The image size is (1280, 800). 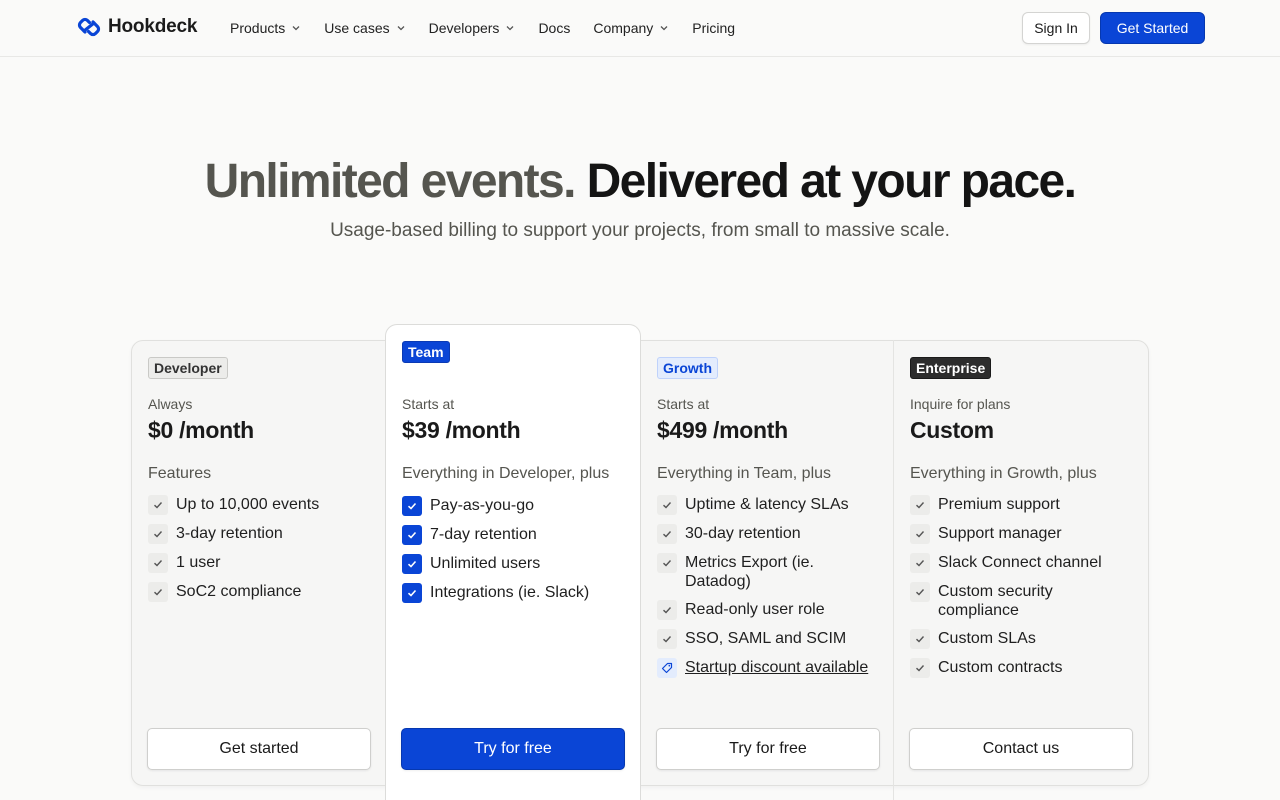 I want to click on sign-in-button: Sign In, so click(x=1056, y=28).